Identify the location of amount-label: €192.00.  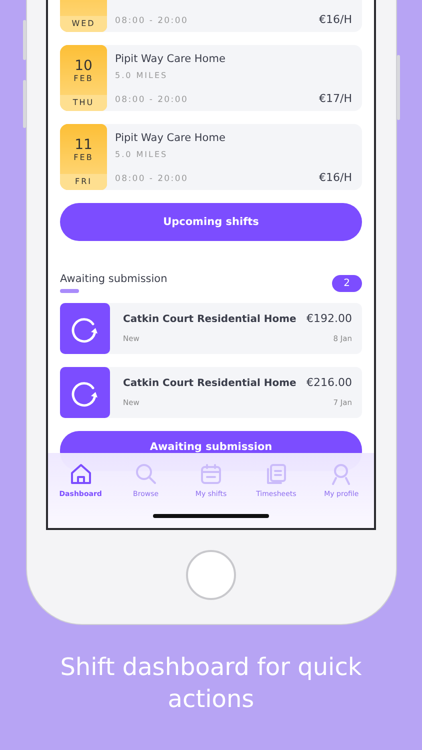
(329, 318).